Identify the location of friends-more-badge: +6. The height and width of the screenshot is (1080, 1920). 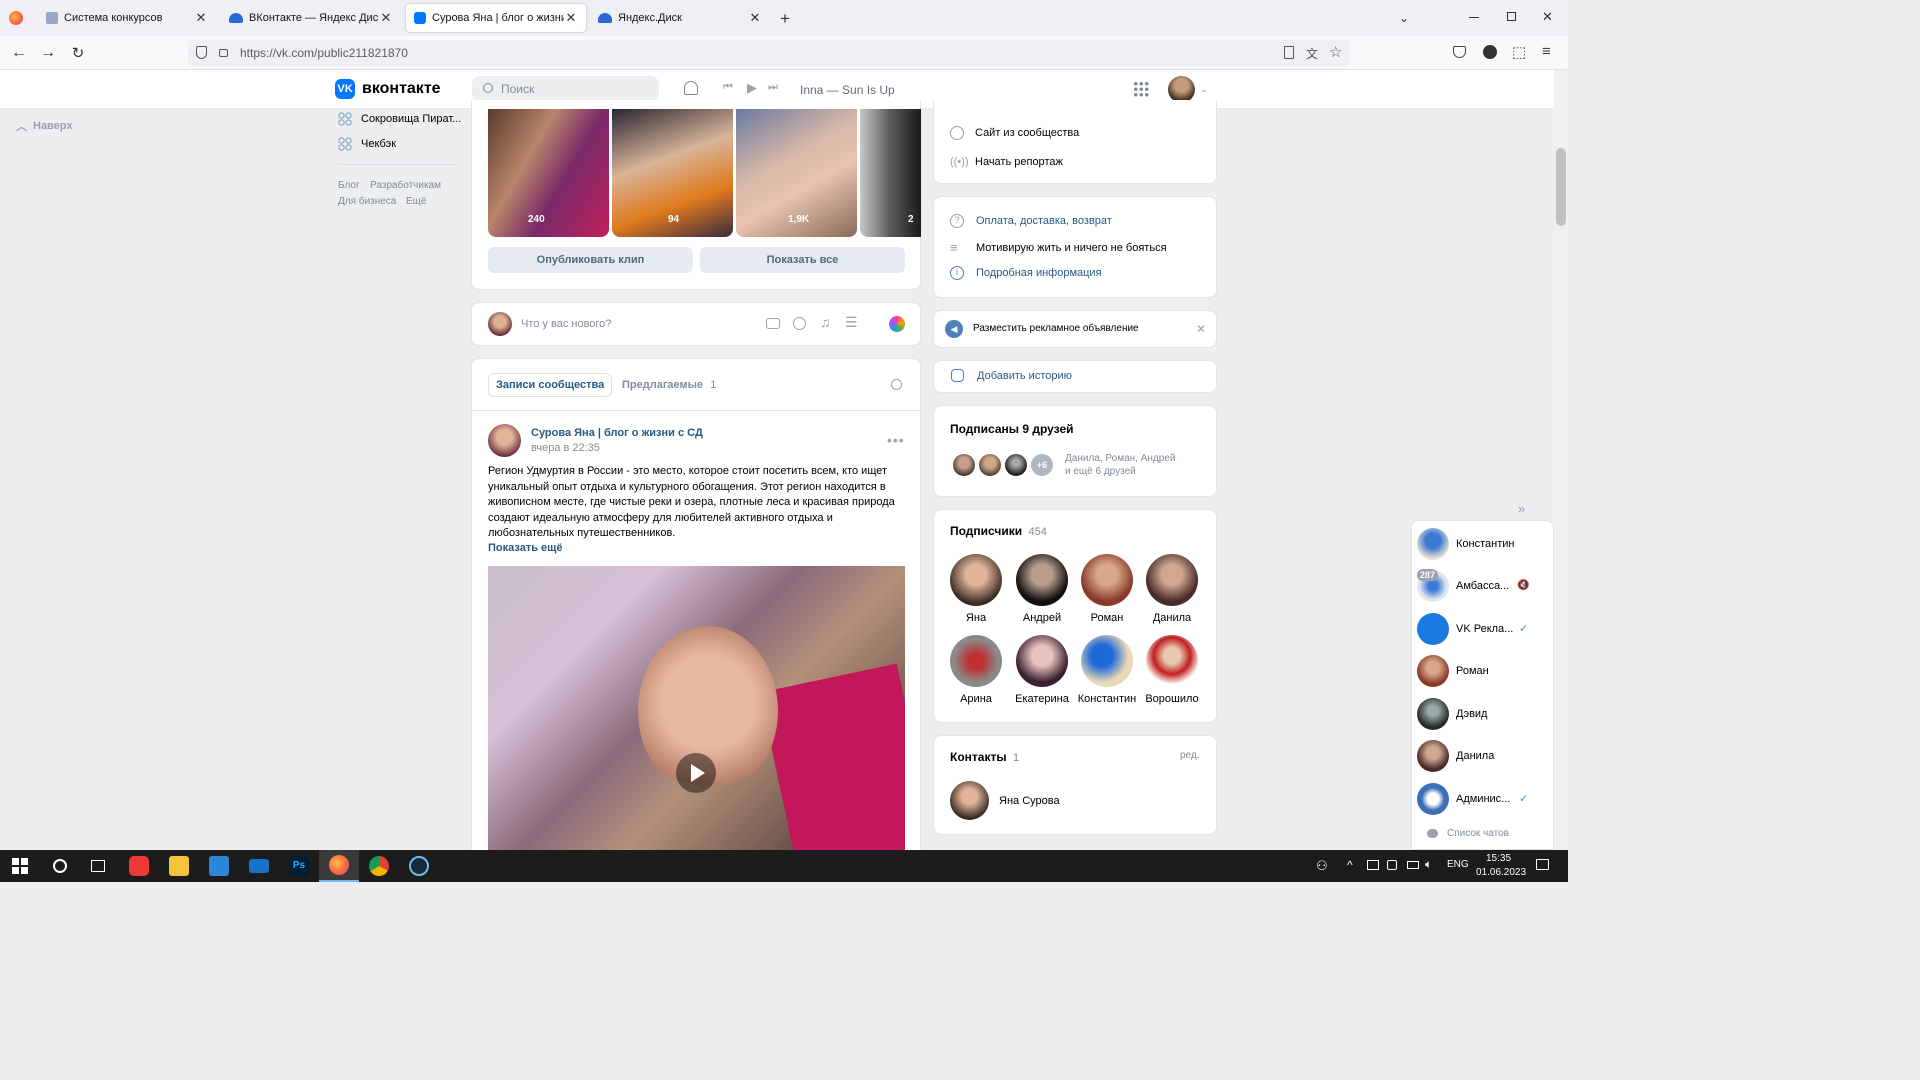
(1042, 465).